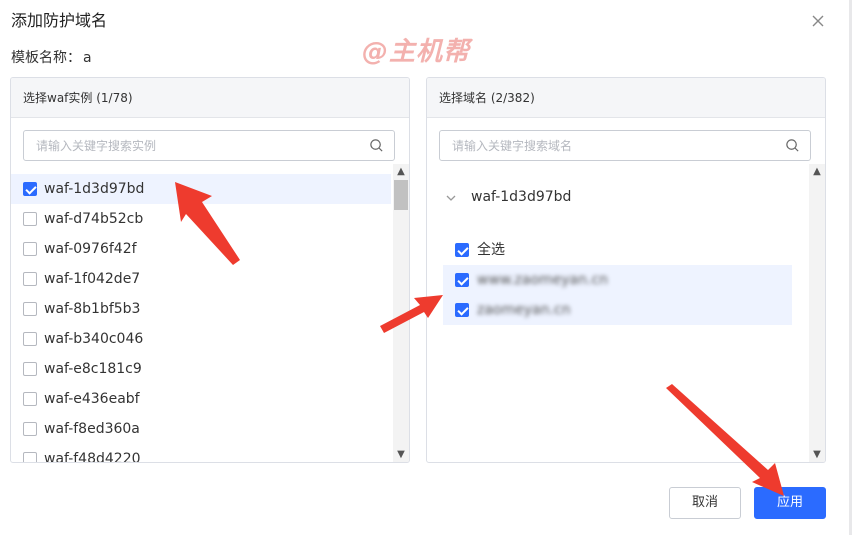  Describe the element at coordinates (201, 249) in the screenshot. I see `instance-list-item: waf-0976f42f` at that location.